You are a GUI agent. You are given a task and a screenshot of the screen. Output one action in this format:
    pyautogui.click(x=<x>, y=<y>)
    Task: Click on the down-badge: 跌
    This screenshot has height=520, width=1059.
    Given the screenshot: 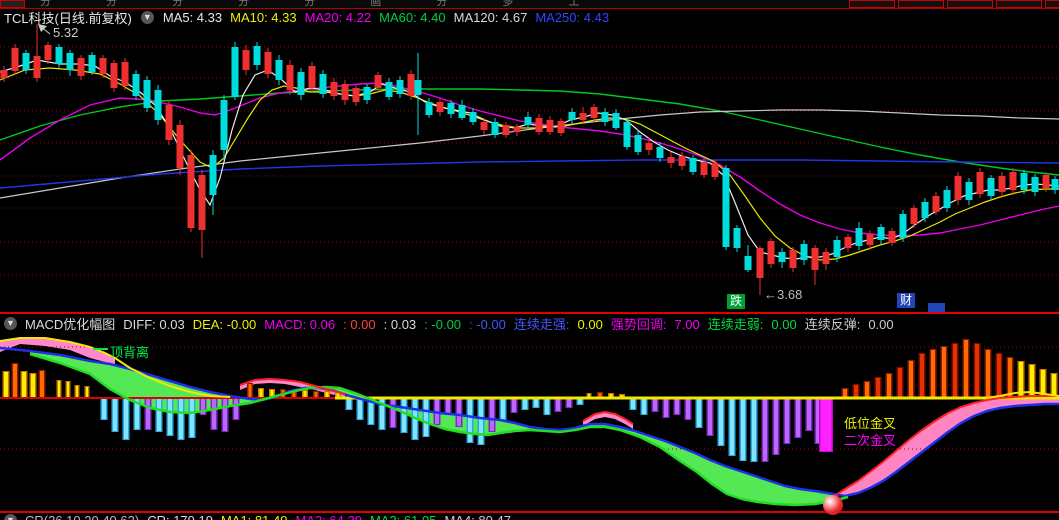 What is the action you would take?
    pyautogui.click(x=736, y=301)
    